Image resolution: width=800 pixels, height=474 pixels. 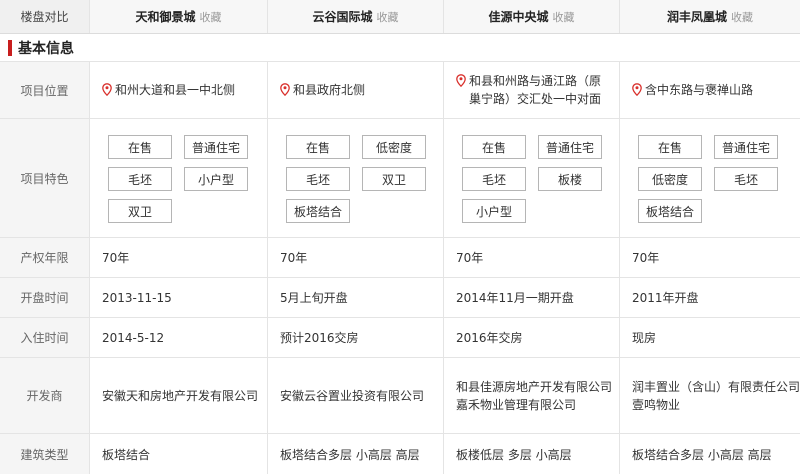 I want to click on value-cell: 2013-11-15, so click(x=179, y=297).